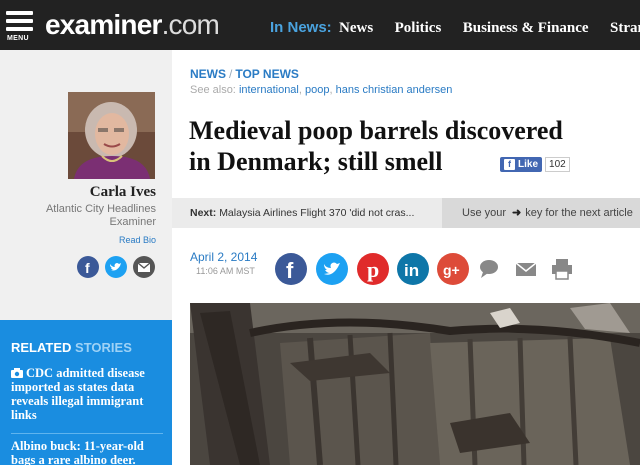 The image size is (640, 465). What do you see at coordinates (190, 24) in the screenshot?
I see `logo-suffix-text: .com` at bounding box center [190, 24].